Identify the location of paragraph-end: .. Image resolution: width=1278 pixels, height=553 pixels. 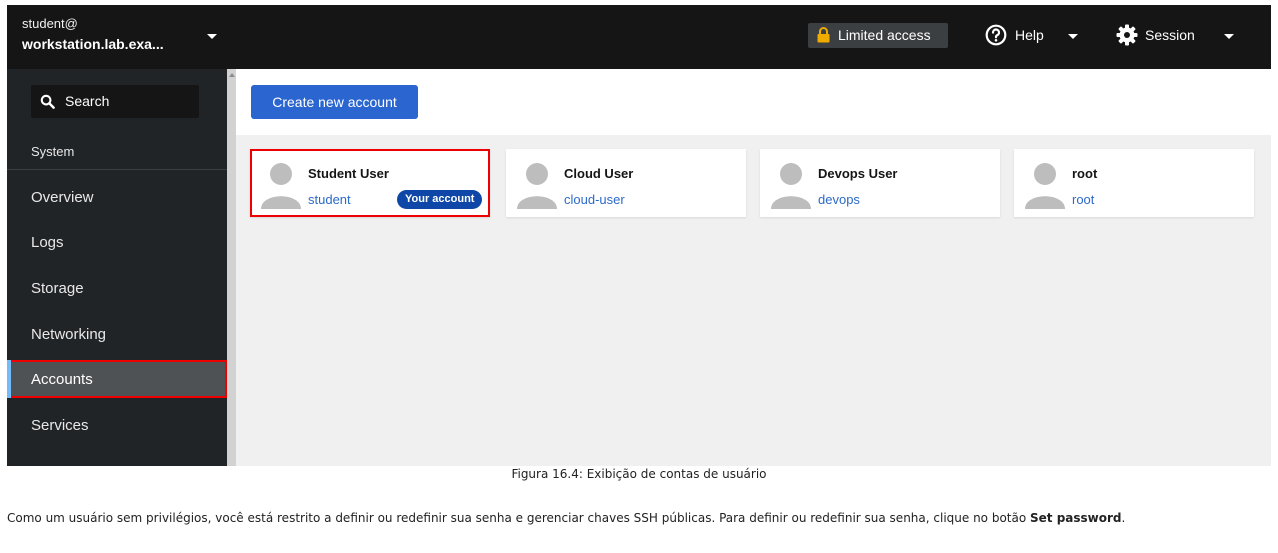
(1123, 518).